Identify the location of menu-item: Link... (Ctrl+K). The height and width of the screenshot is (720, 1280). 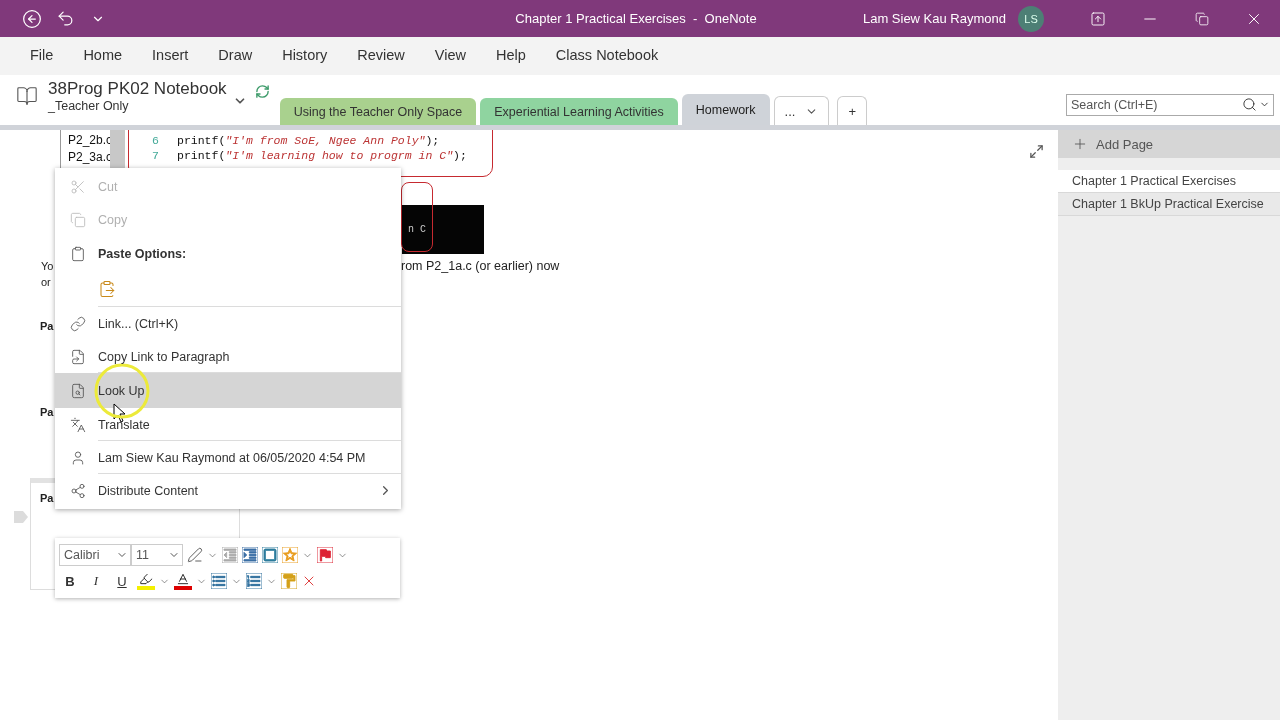
(228, 323).